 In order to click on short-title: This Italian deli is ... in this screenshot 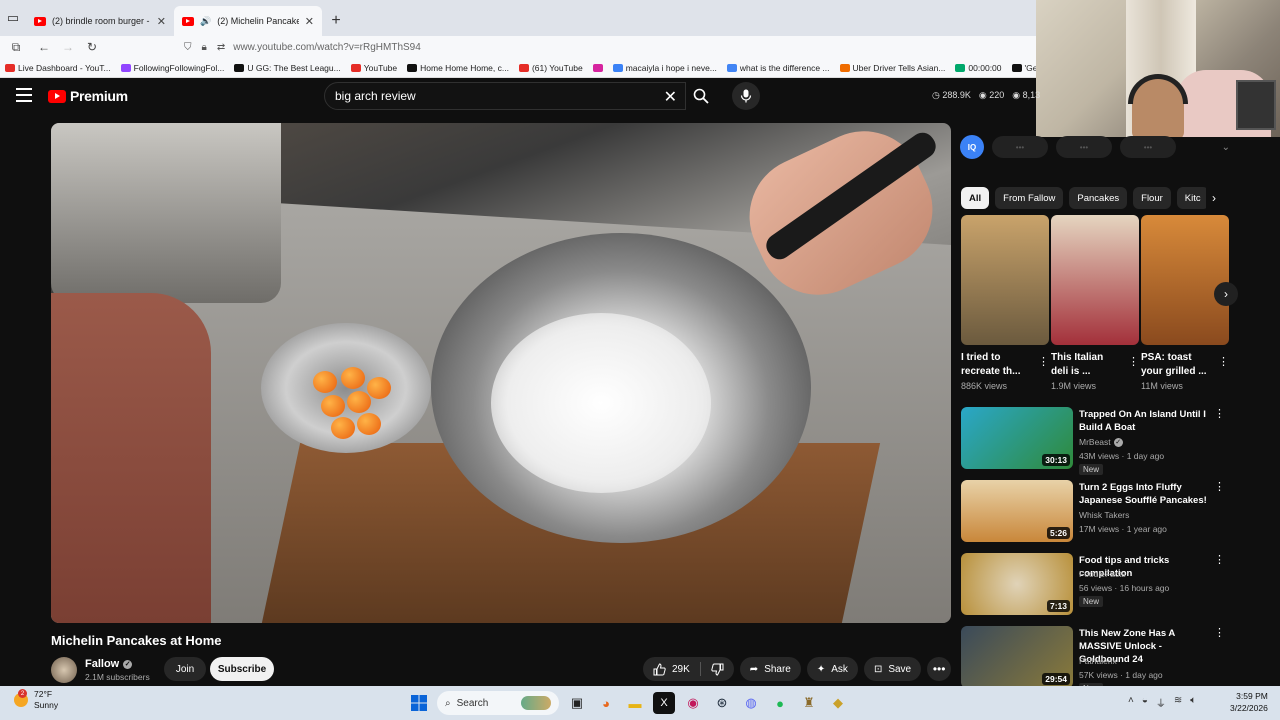, I will do `click(1087, 365)`.